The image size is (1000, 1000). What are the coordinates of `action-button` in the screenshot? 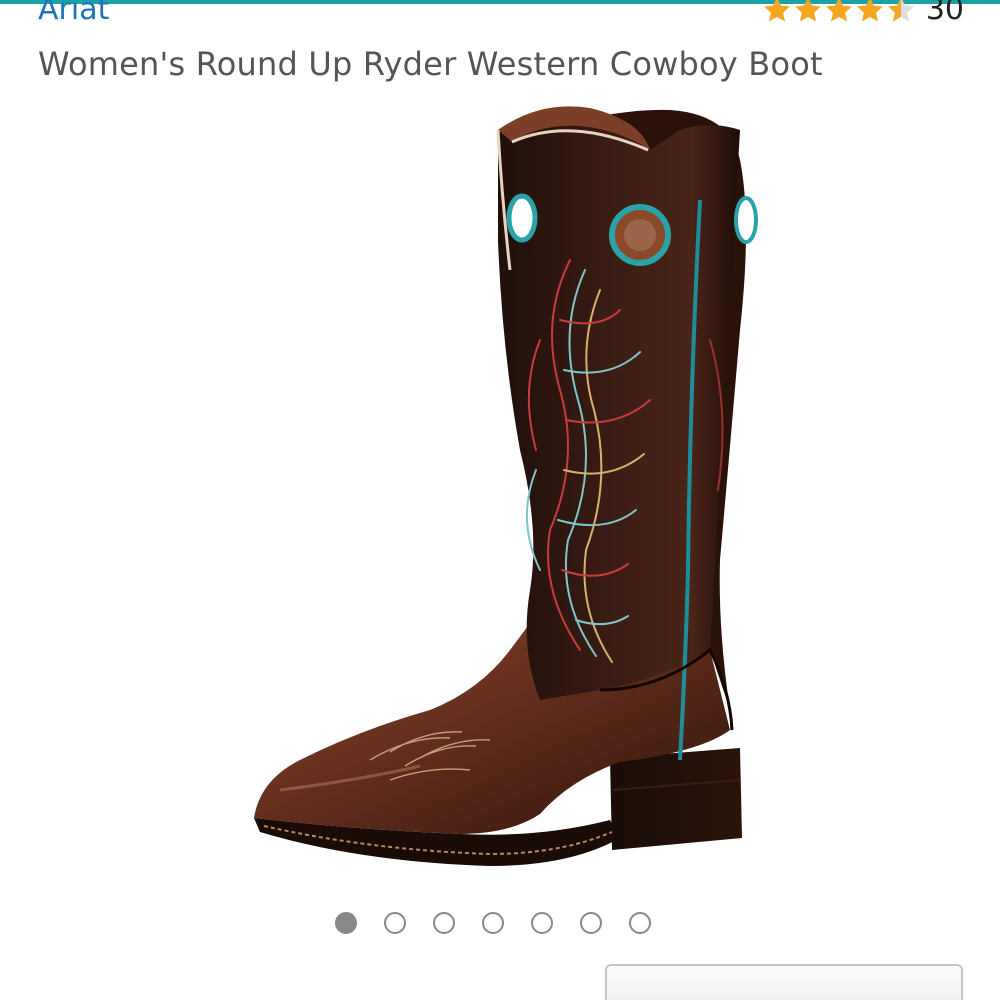 It's located at (784, 982).